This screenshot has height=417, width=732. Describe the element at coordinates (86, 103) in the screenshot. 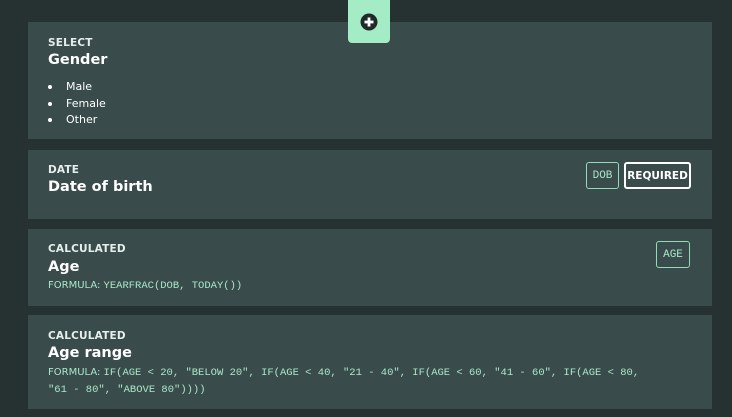

I see `option-label: Female` at that location.